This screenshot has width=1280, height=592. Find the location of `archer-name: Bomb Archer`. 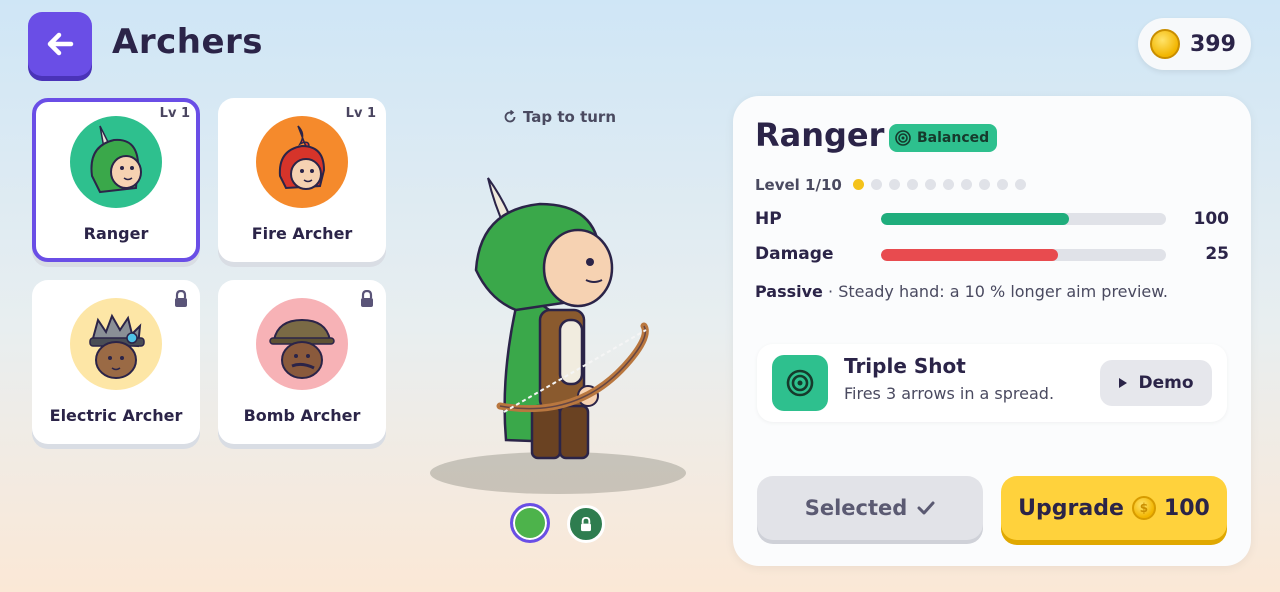

archer-name: Bomb Archer is located at coordinates (302, 415).